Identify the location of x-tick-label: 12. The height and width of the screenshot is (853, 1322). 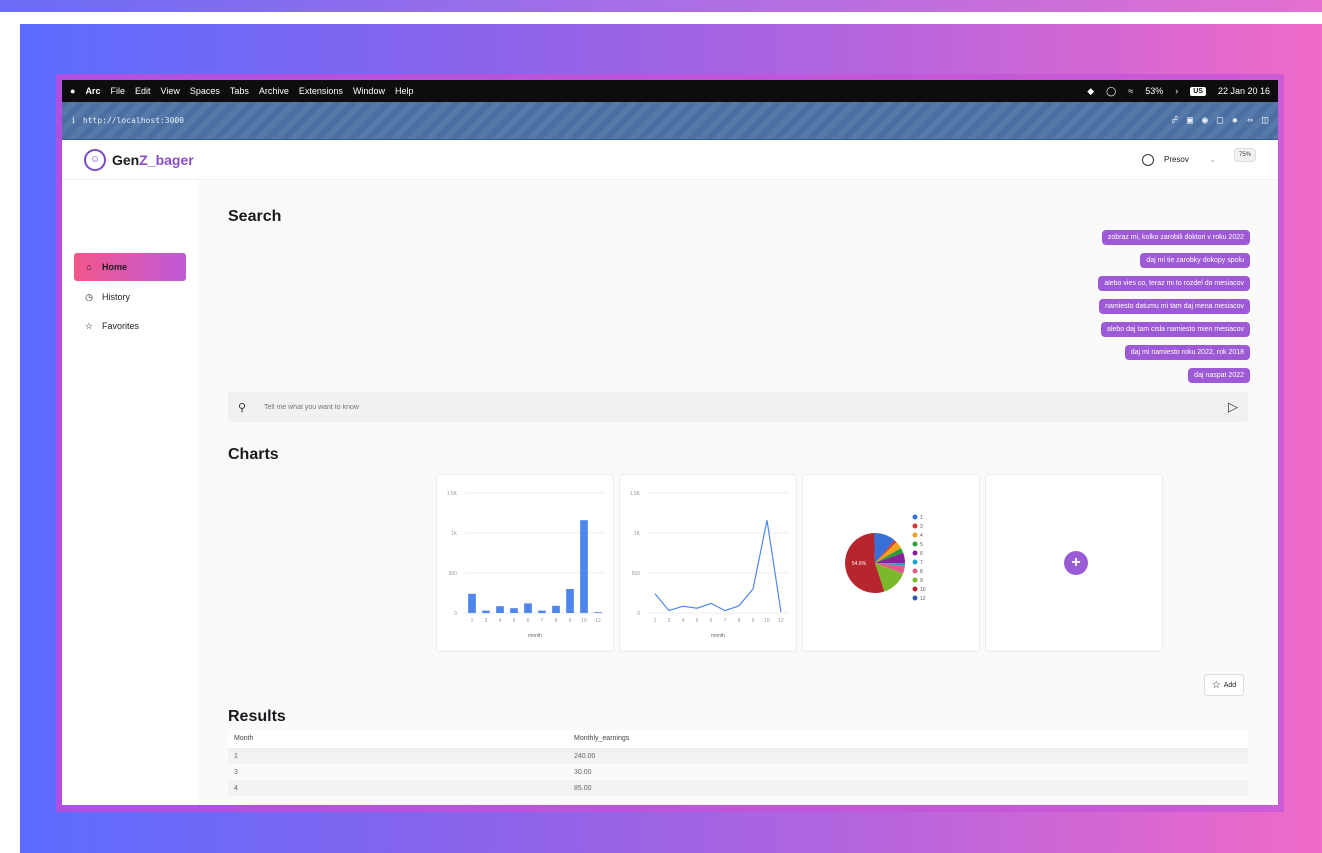
(781, 621).